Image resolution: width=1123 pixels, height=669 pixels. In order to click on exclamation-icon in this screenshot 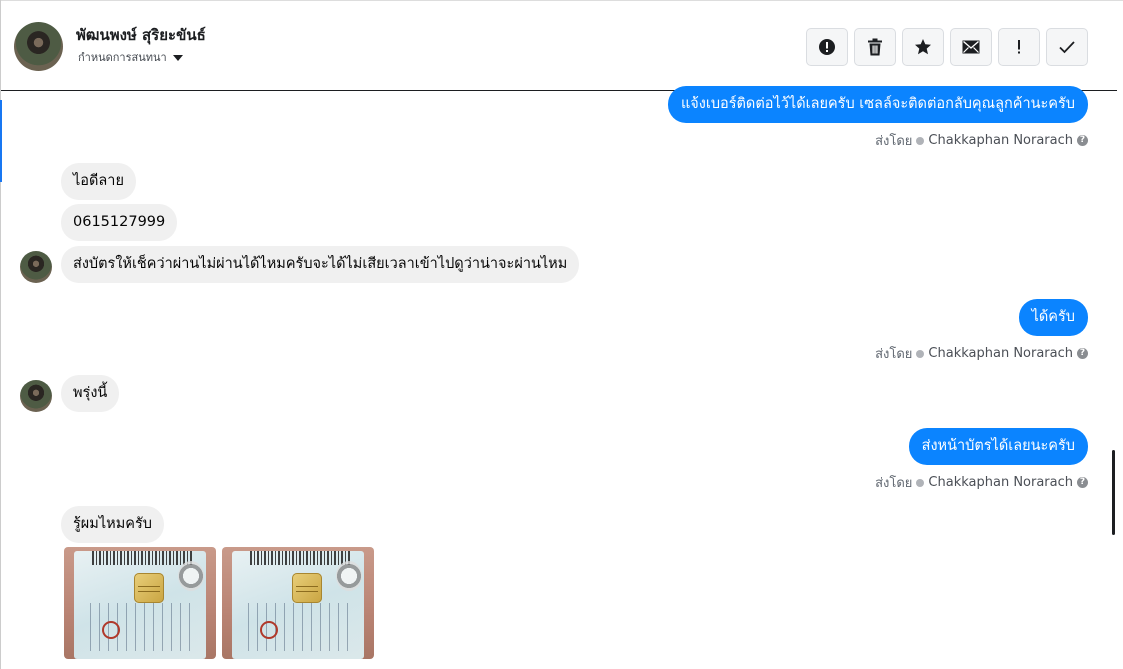, I will do `click(1019, 47)`.